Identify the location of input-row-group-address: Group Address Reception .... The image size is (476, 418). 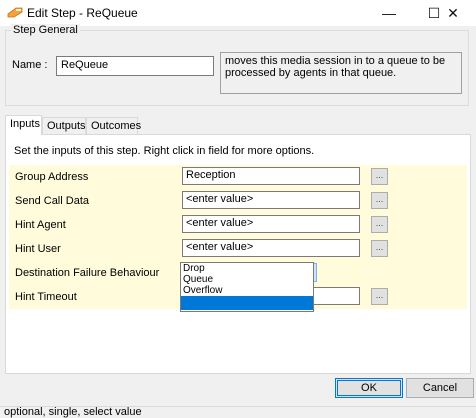
(238, 177).